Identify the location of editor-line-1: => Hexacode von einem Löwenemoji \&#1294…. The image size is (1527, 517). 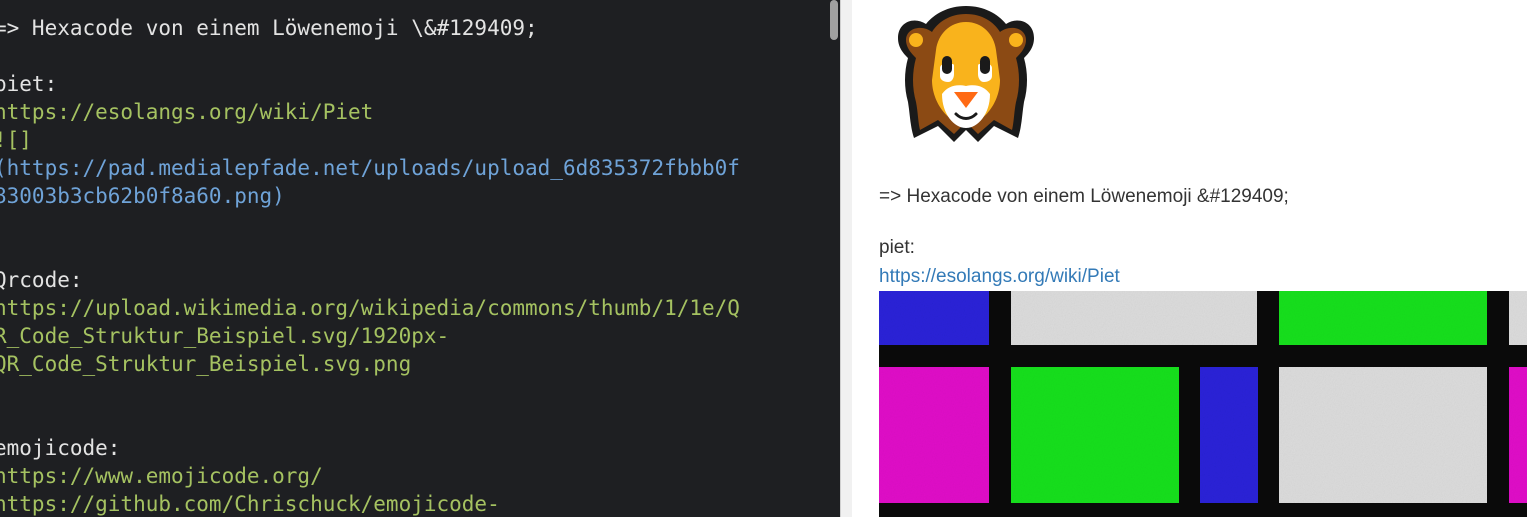
(269, 28).